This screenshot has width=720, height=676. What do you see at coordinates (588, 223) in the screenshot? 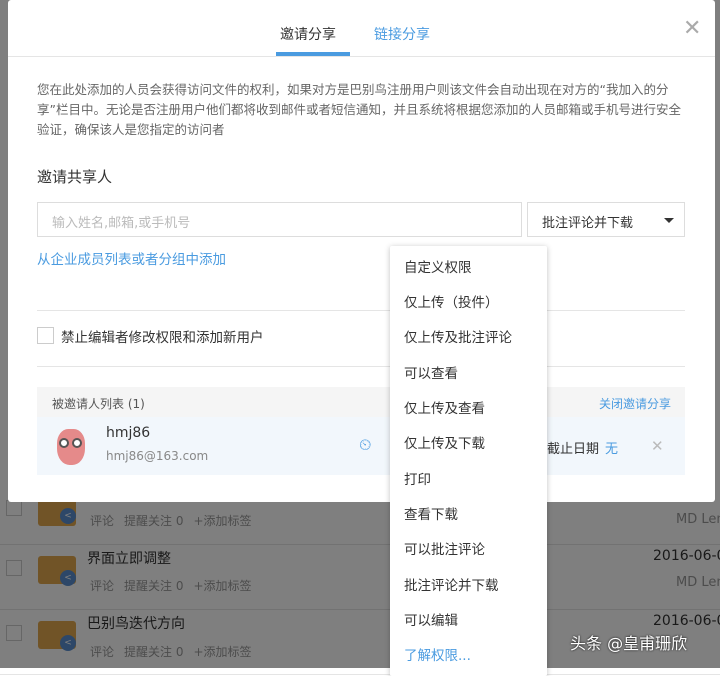
I see `permission-selected: 批注评论并下载` at bounding box center [588, 223].